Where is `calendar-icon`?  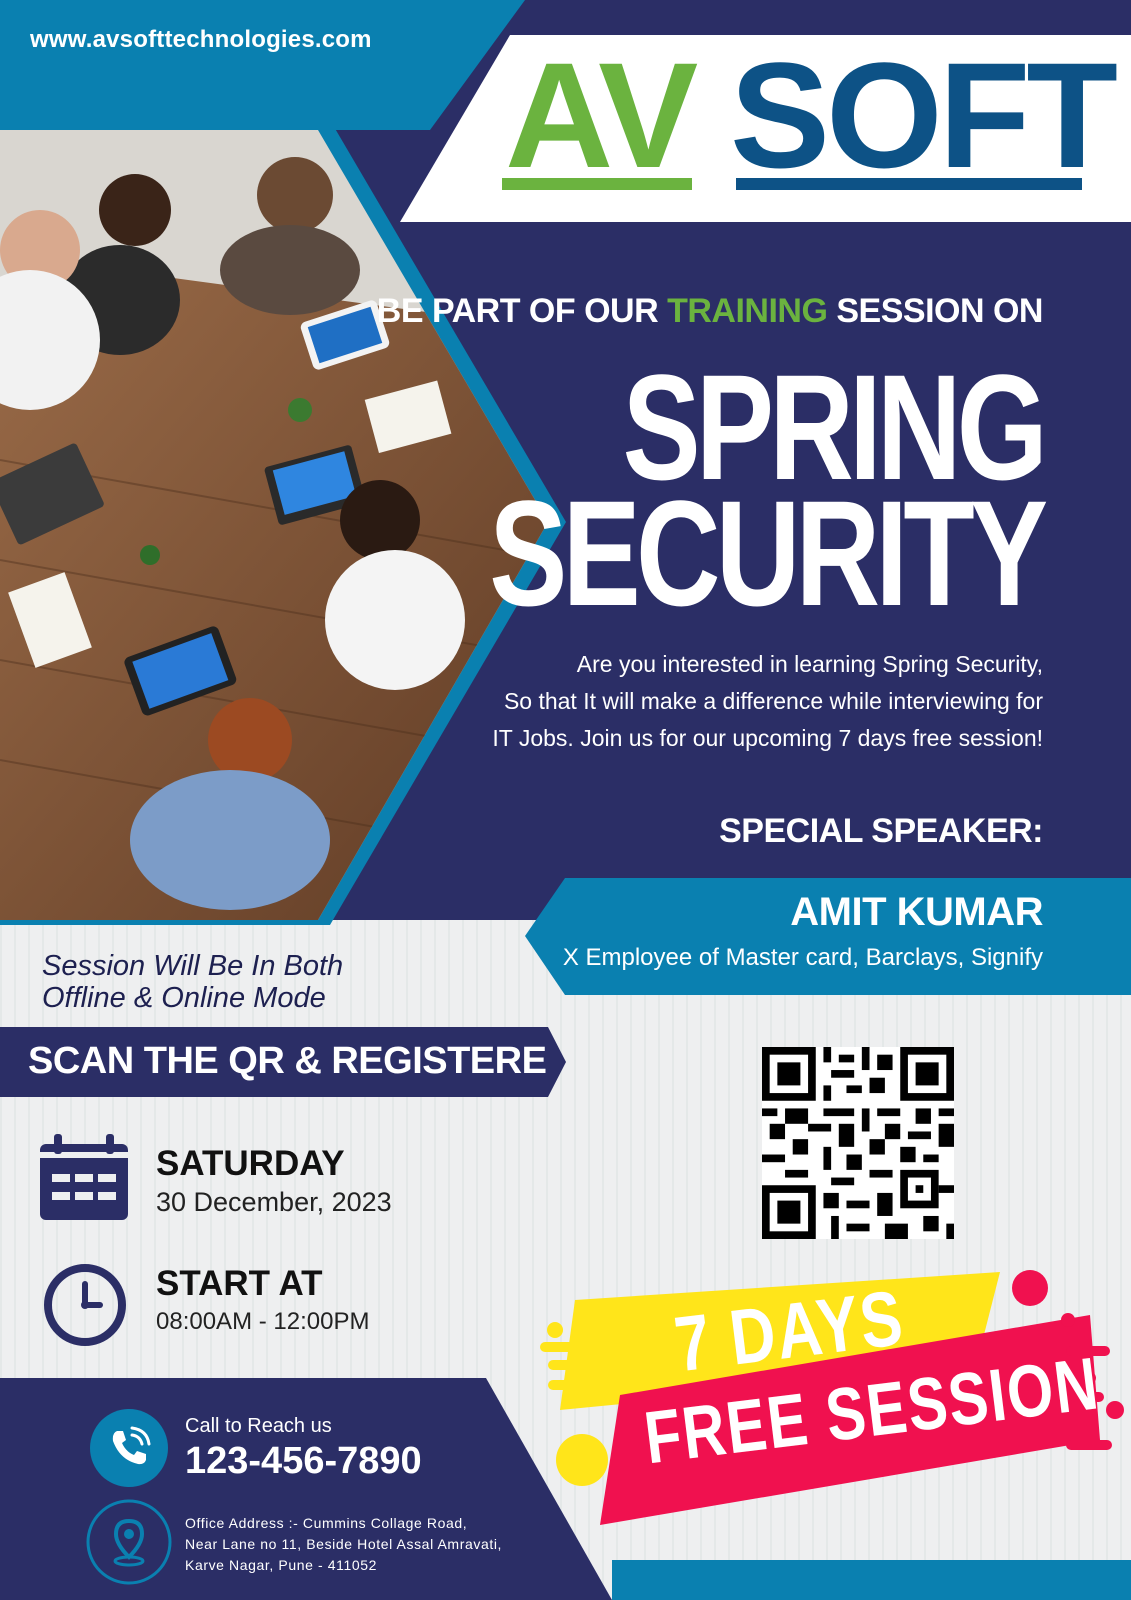 calendar-icon is located at coordinates (84, 1177).